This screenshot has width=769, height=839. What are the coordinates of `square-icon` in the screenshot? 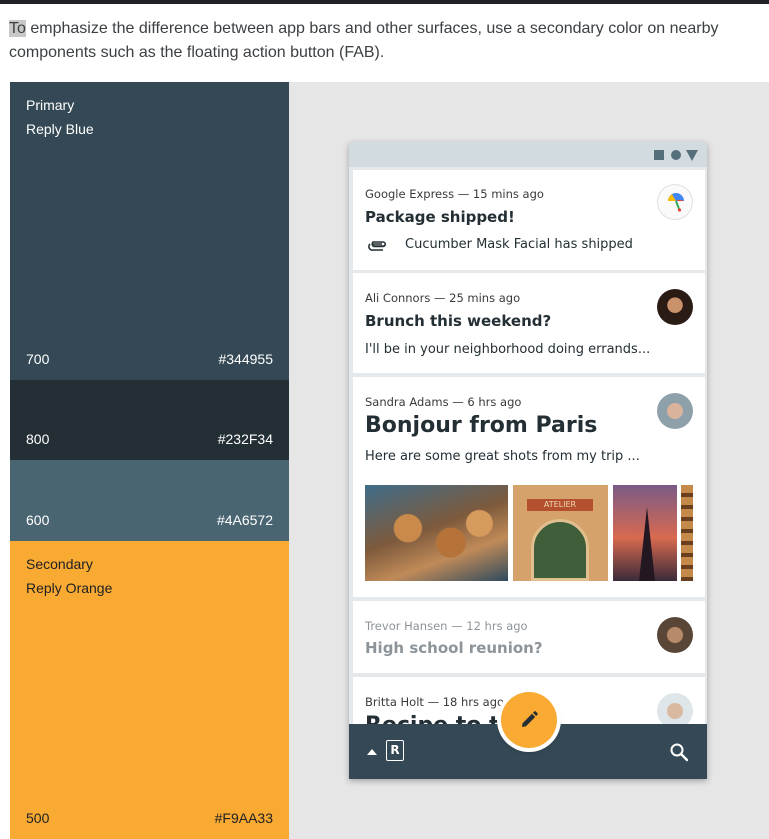 It's located at (659, 155).